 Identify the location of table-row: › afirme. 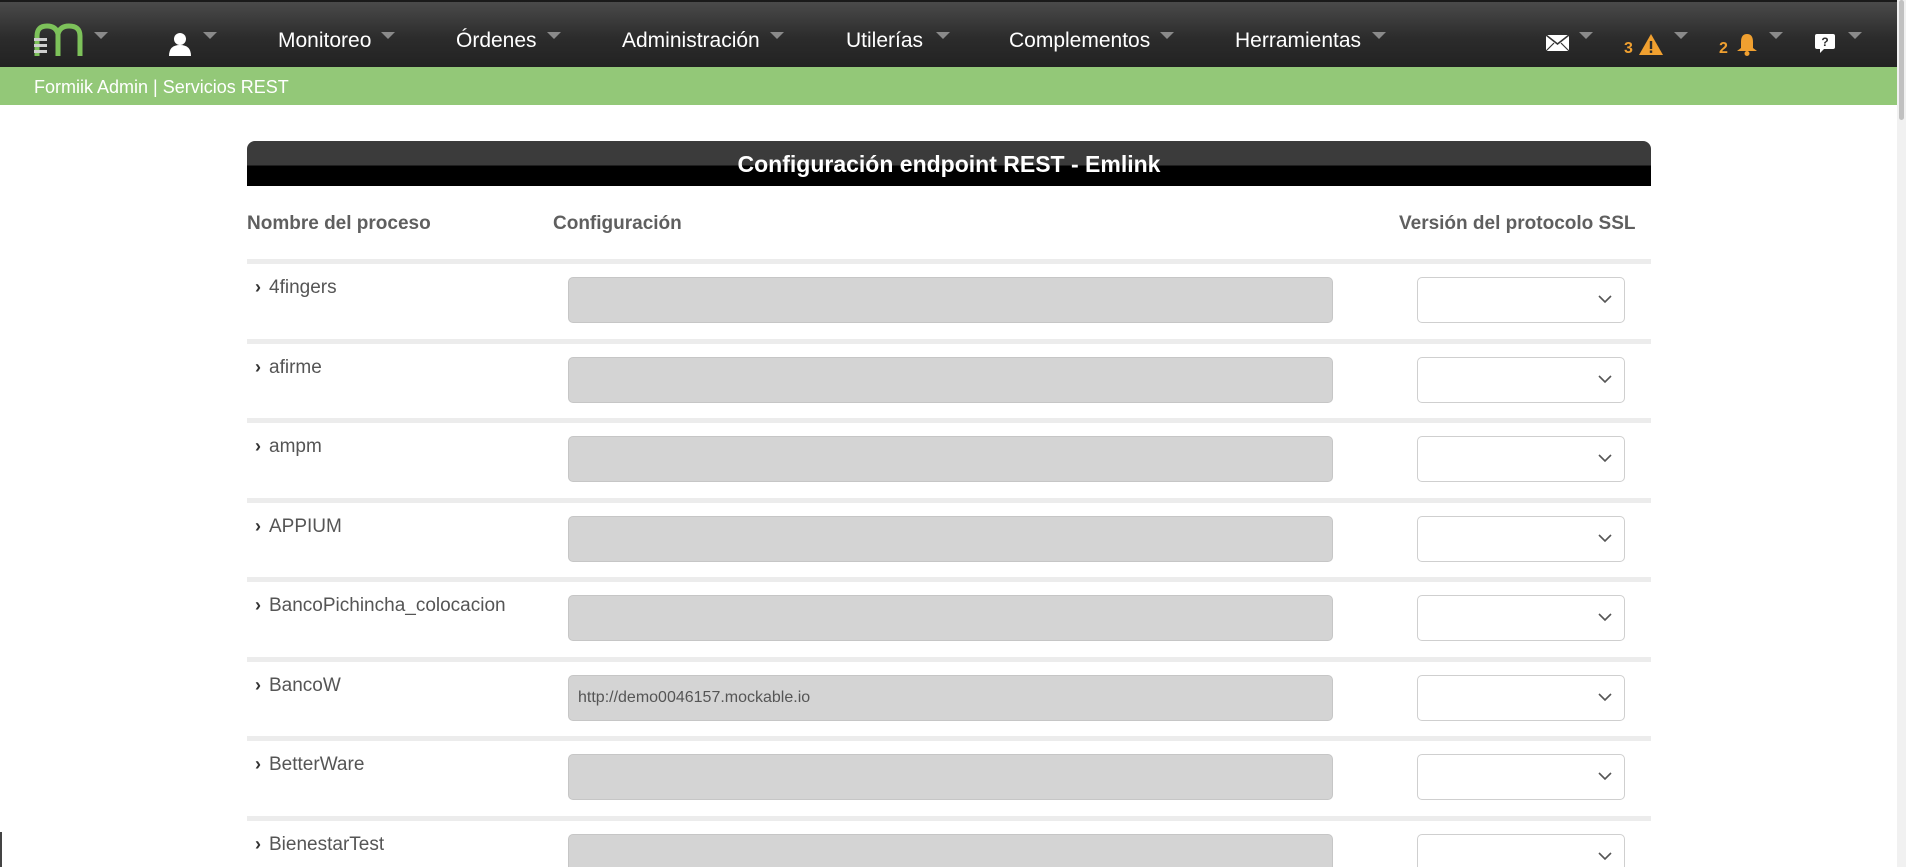
(949, 378).